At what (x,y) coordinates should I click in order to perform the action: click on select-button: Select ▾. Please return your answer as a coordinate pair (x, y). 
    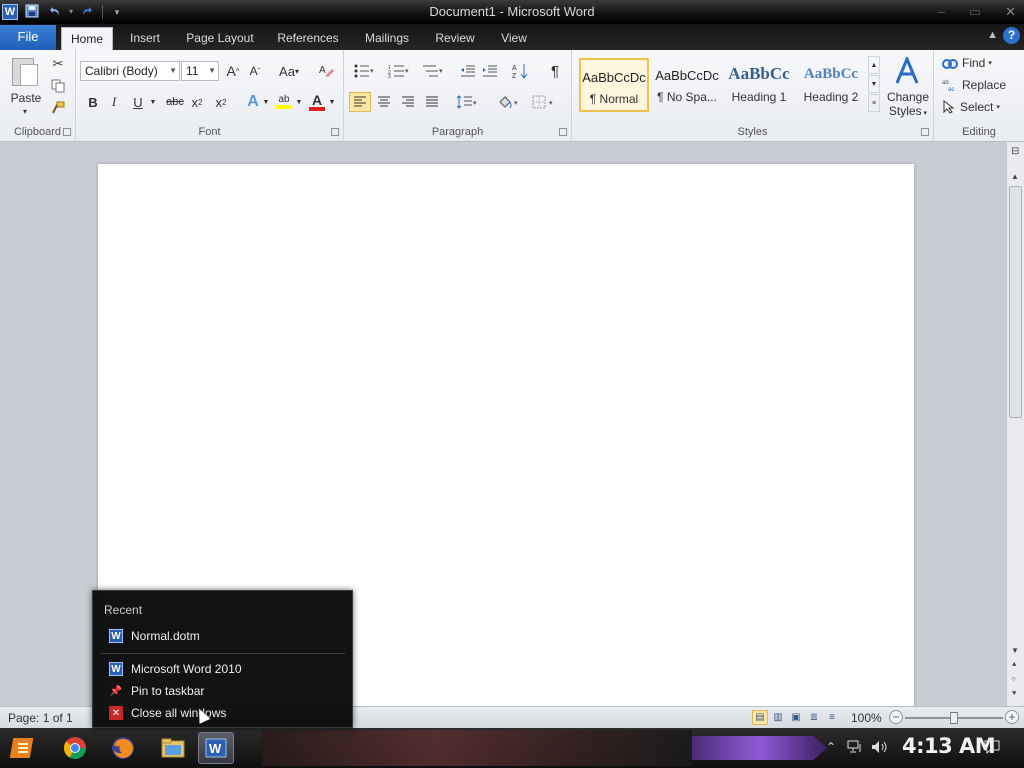
    Looking at the image, I should click on (978, 107).